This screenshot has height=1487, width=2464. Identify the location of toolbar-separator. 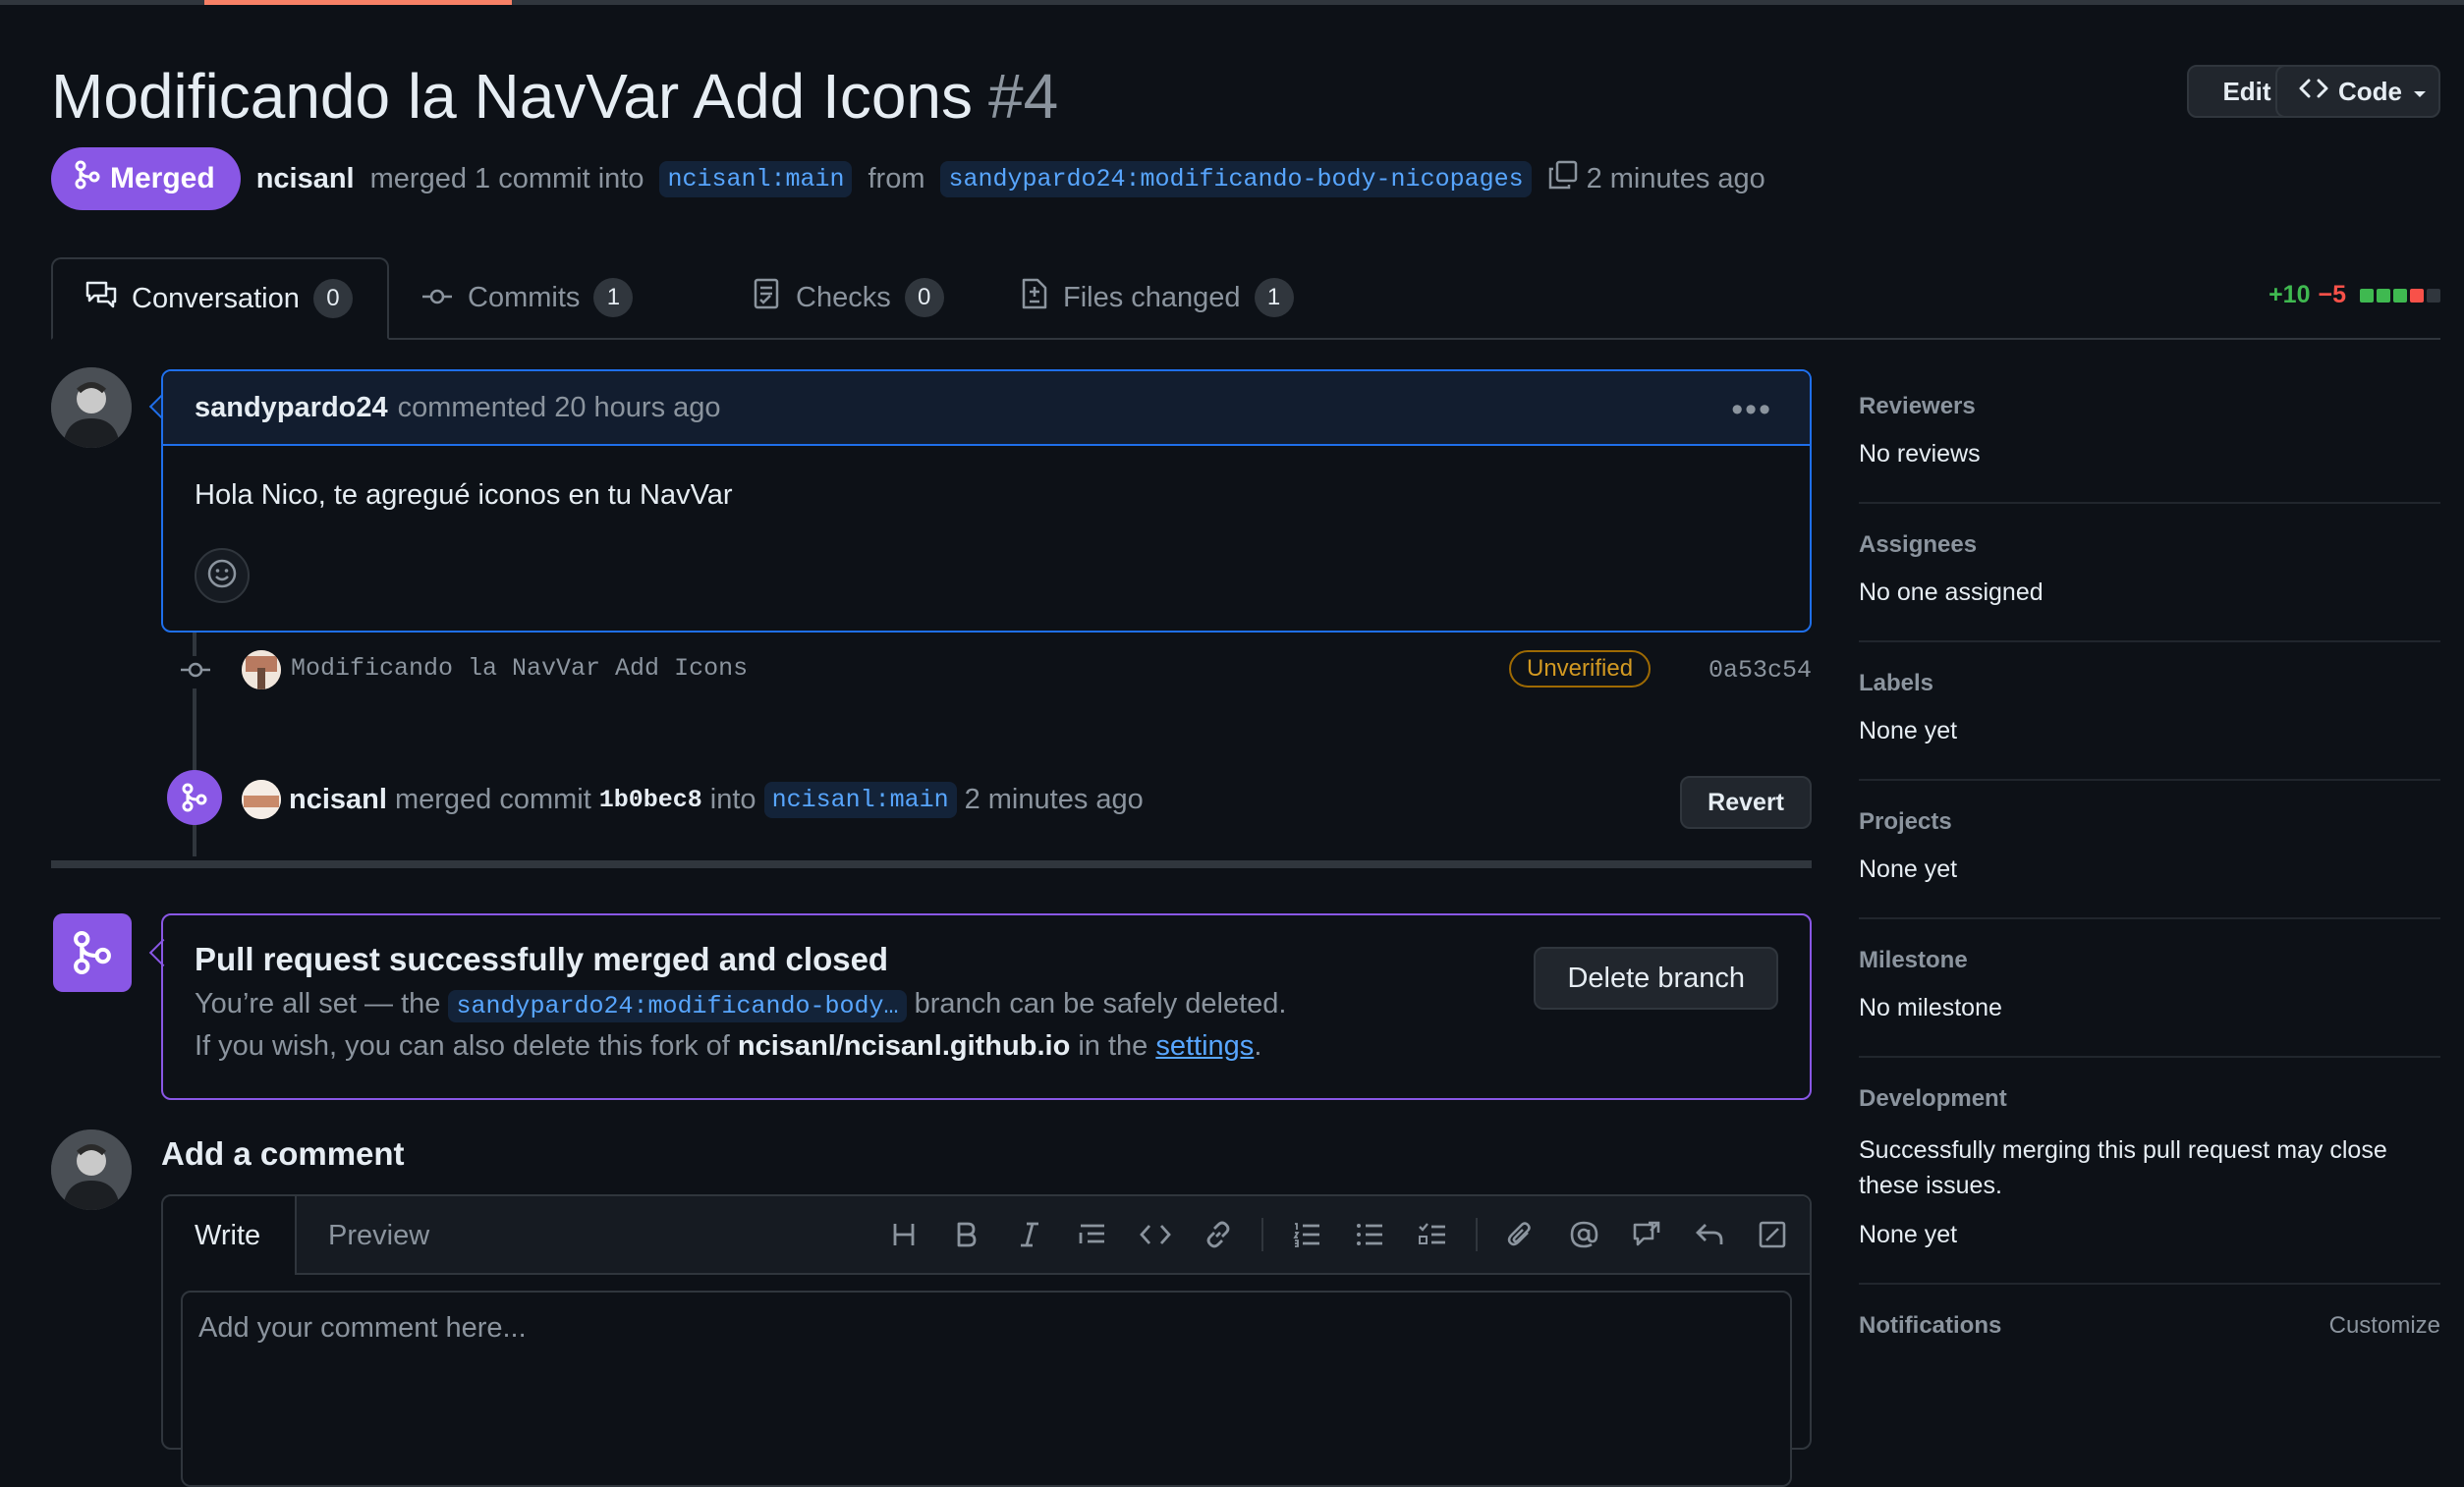
(1477, 1234).